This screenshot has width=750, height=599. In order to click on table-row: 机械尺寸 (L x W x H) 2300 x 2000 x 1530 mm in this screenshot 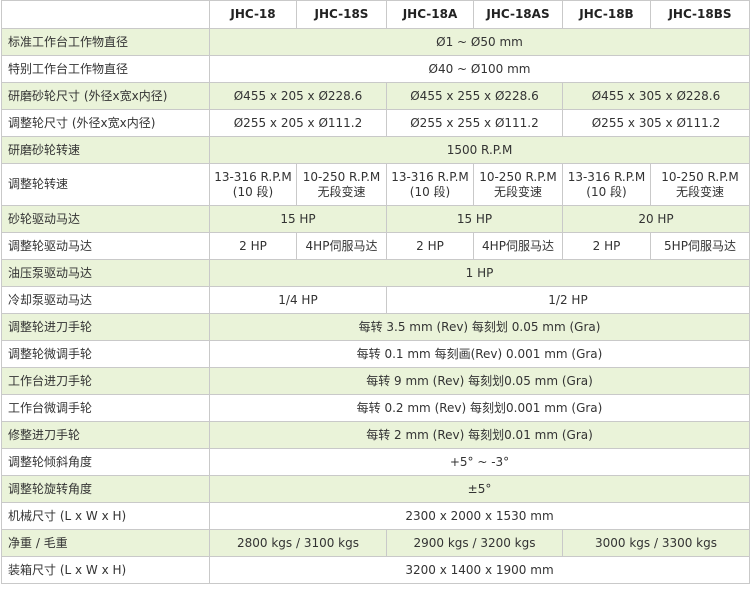, I will do `click(375, 516)`.